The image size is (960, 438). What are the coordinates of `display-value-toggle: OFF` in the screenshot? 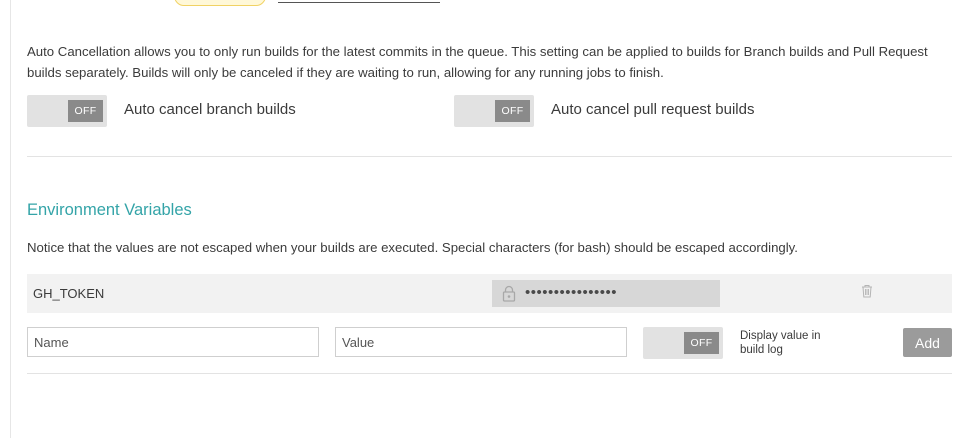 It's located at (683, 343).